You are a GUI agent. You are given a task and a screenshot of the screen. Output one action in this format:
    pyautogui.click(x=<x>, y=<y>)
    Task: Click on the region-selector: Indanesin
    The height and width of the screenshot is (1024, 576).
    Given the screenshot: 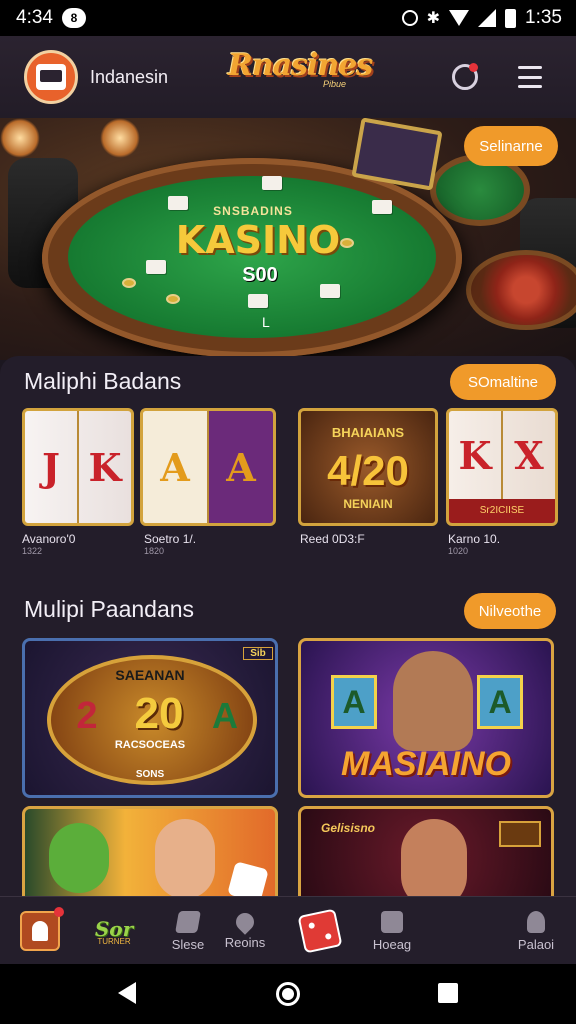 What is the action you would take?
    pyautogui.click(x=129, y=77)
    